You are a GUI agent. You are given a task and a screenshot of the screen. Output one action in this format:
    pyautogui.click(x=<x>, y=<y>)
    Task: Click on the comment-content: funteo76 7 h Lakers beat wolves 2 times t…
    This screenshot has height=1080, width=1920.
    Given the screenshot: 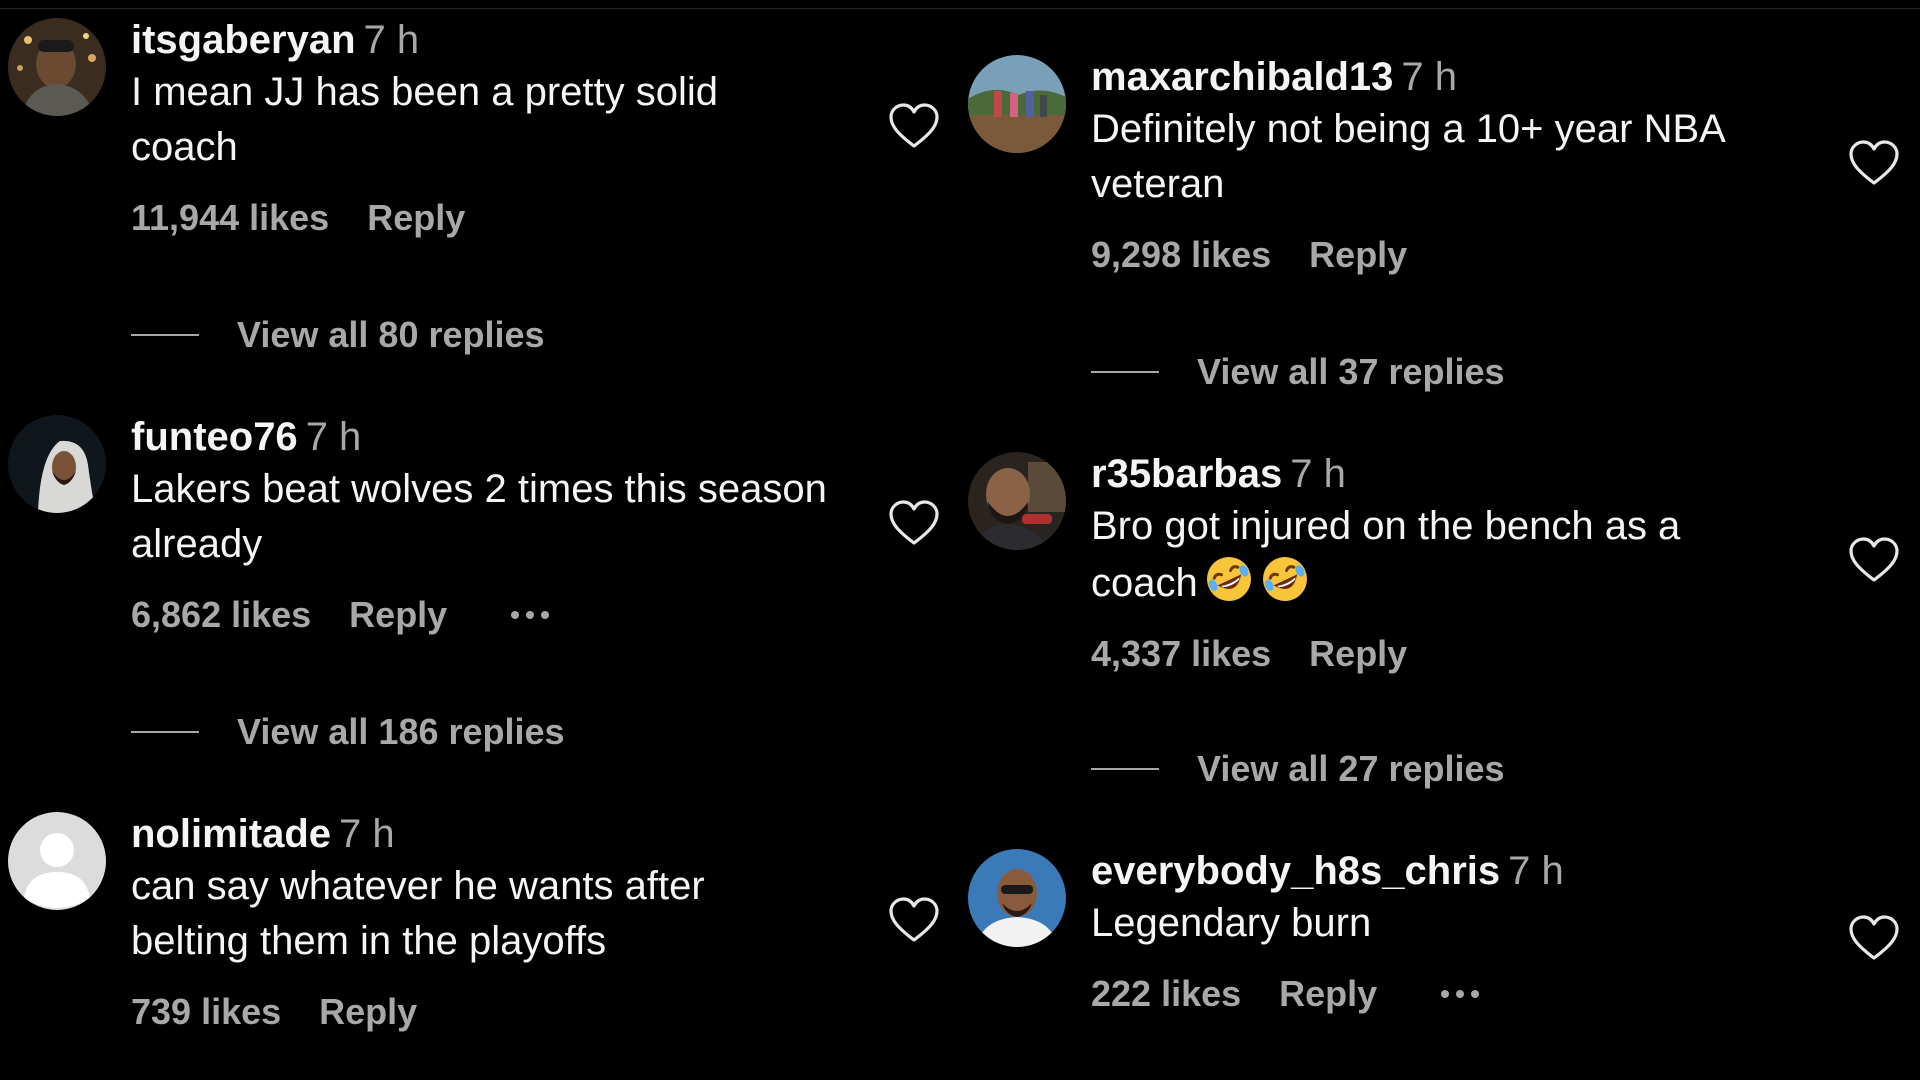 What is the action you would take?
    pyautogui.click(x=481, y=524)
    